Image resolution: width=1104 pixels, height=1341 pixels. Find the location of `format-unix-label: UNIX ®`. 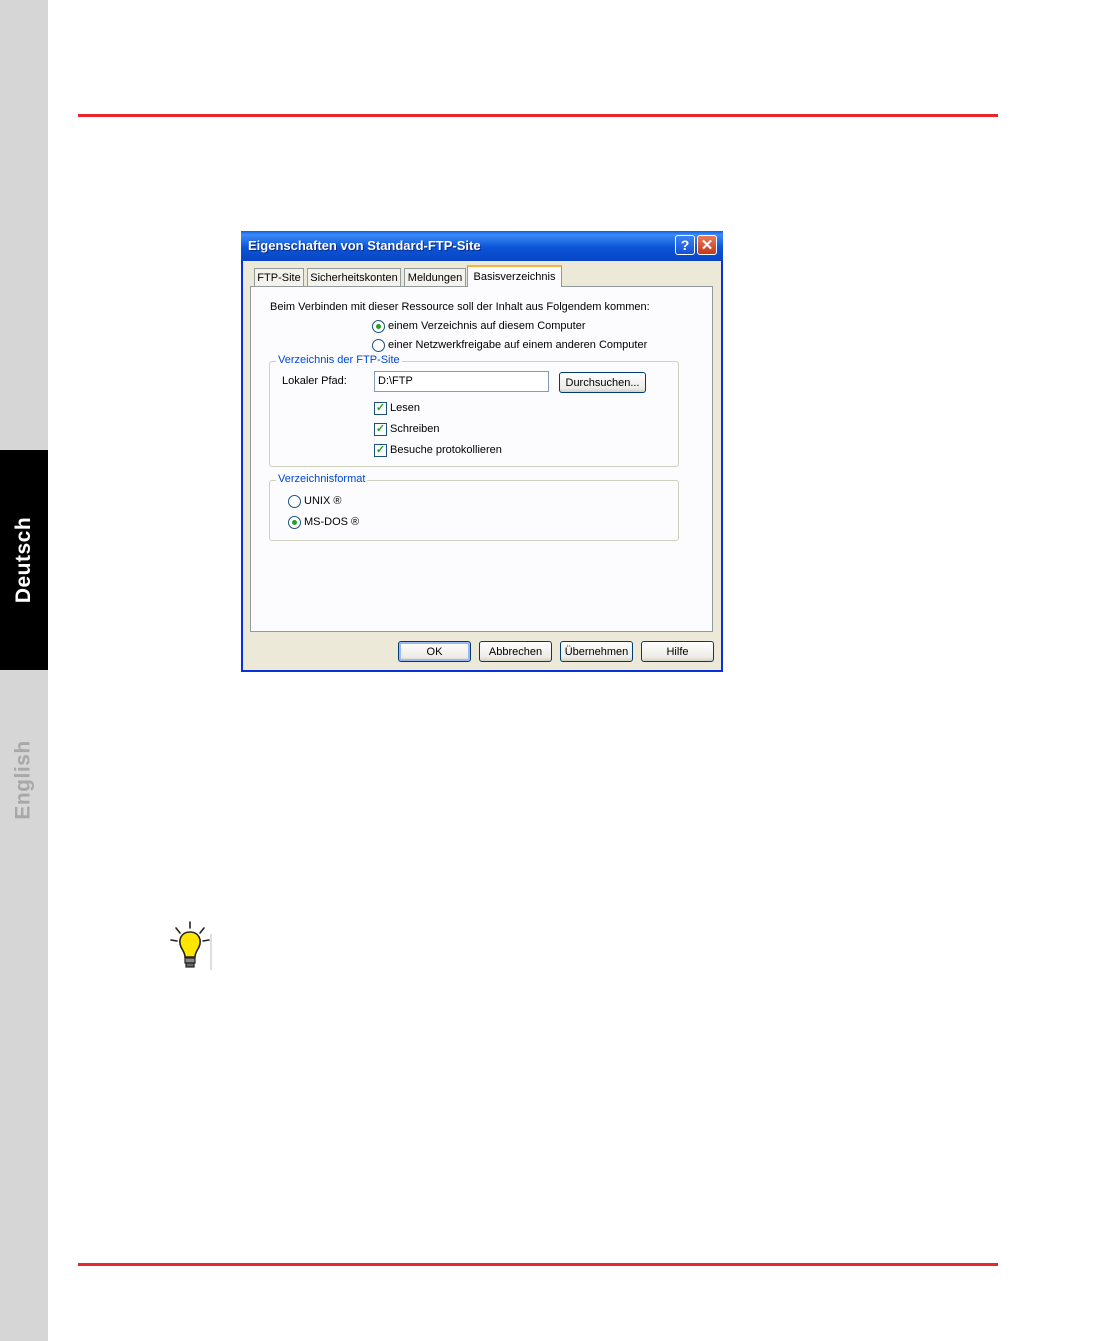

format-unix-label: UNIX ® is located at coordinates (322, 501).